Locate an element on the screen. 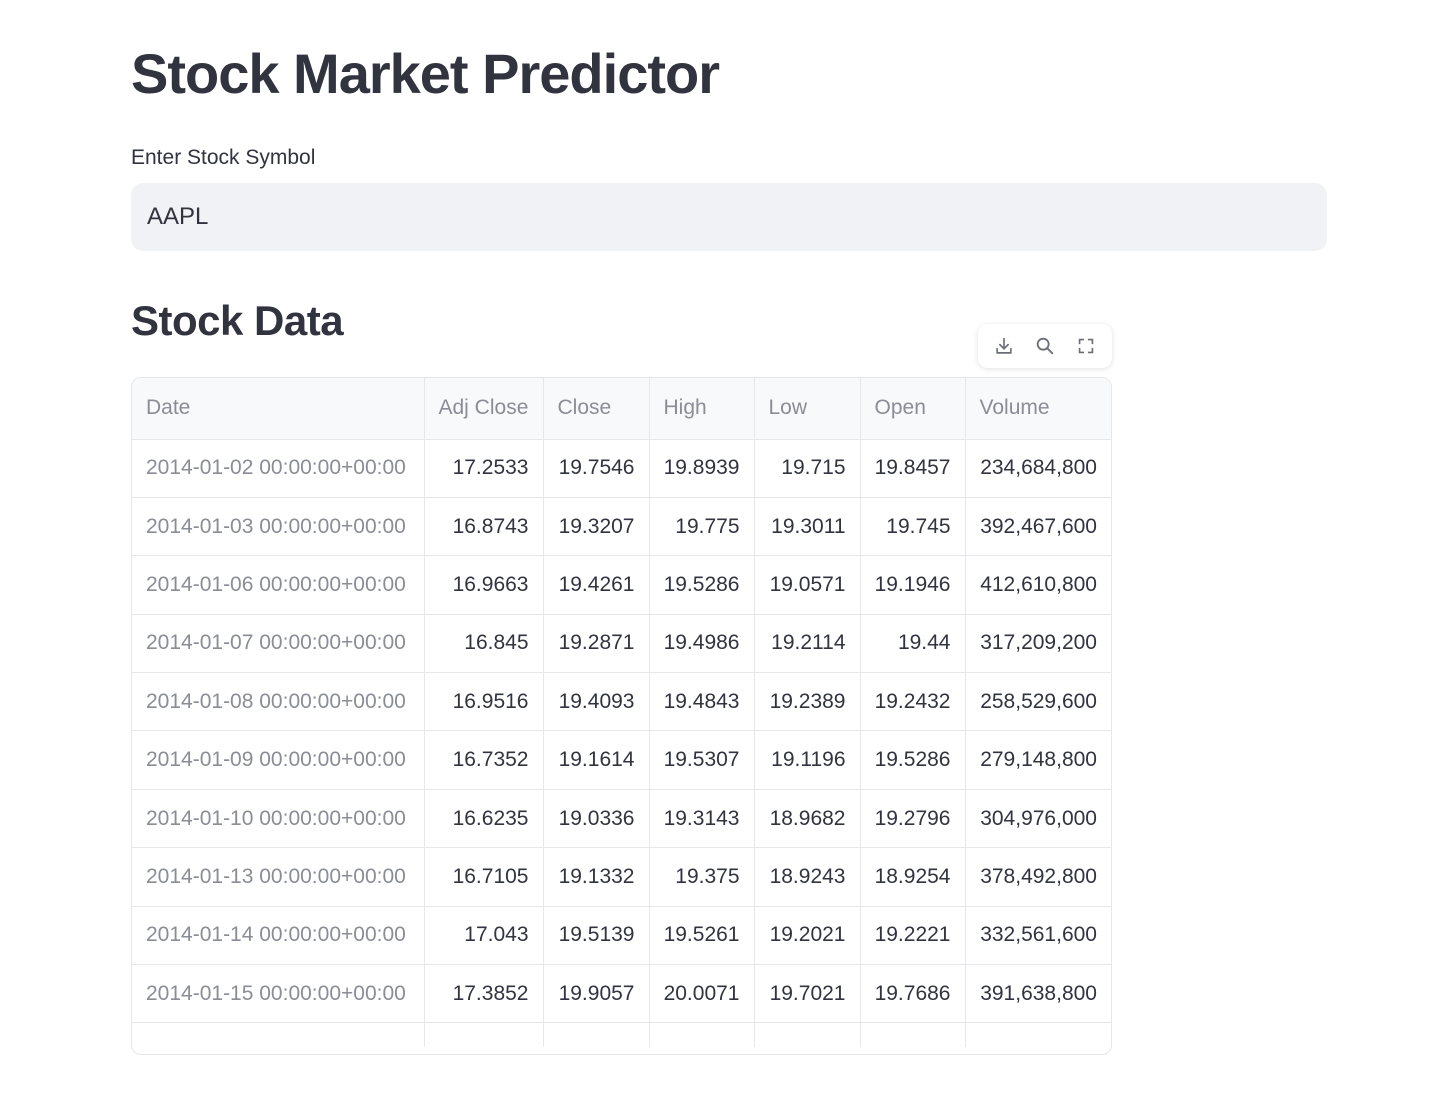 This screenshot has width=1440, height=1105. open-cell: 19.1946 is located at coordinates (913, 585).